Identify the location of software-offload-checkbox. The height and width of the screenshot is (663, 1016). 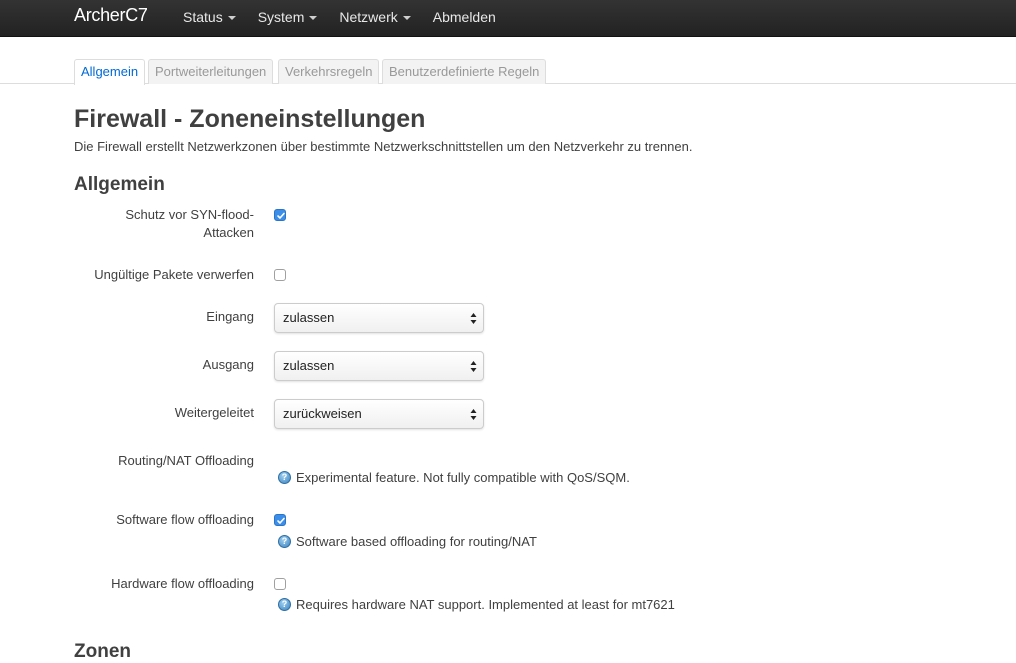
(280, 520).